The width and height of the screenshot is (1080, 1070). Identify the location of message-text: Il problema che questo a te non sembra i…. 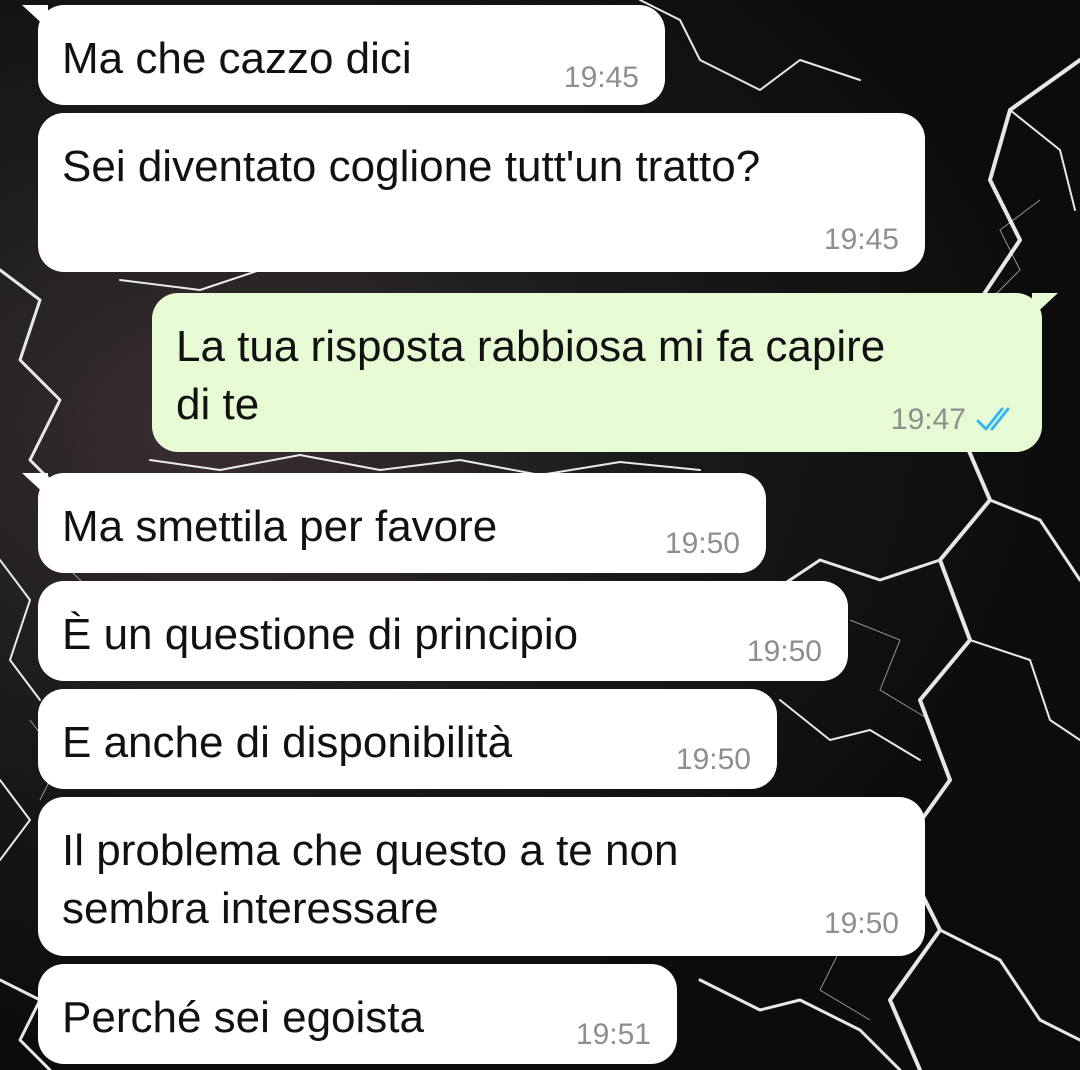
(370, 879).